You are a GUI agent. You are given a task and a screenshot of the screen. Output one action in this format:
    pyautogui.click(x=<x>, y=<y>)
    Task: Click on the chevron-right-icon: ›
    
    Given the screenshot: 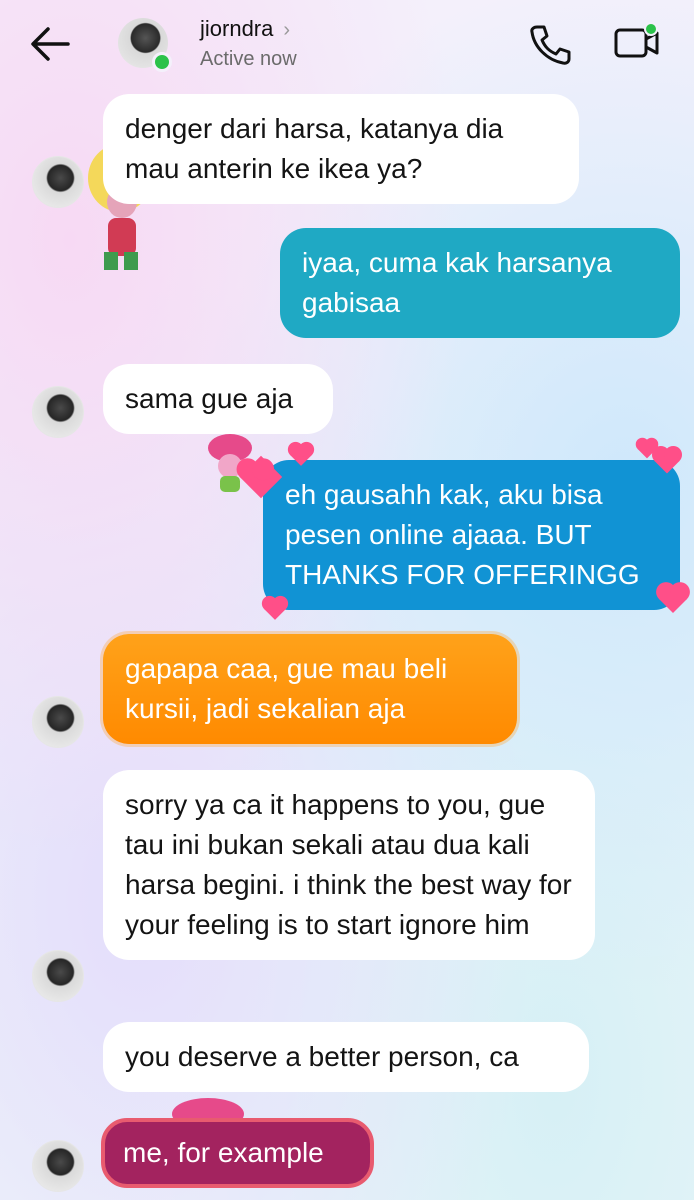 What is the action you would take?
    pyautogui.click(x=287, y=30)
    